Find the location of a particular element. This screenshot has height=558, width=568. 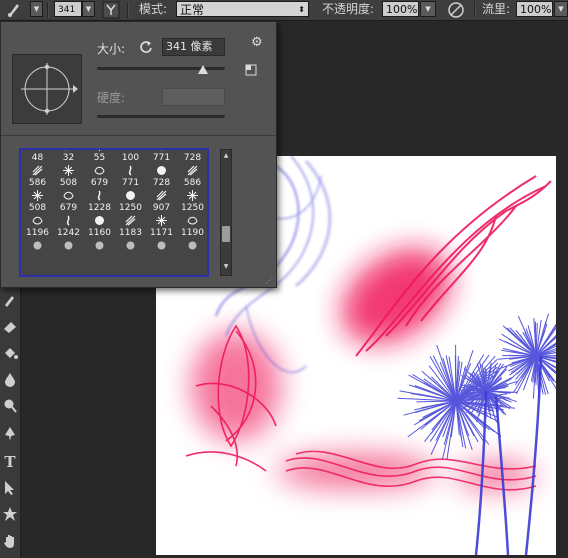

size-slider-handle is located at coordinates (203, 70).